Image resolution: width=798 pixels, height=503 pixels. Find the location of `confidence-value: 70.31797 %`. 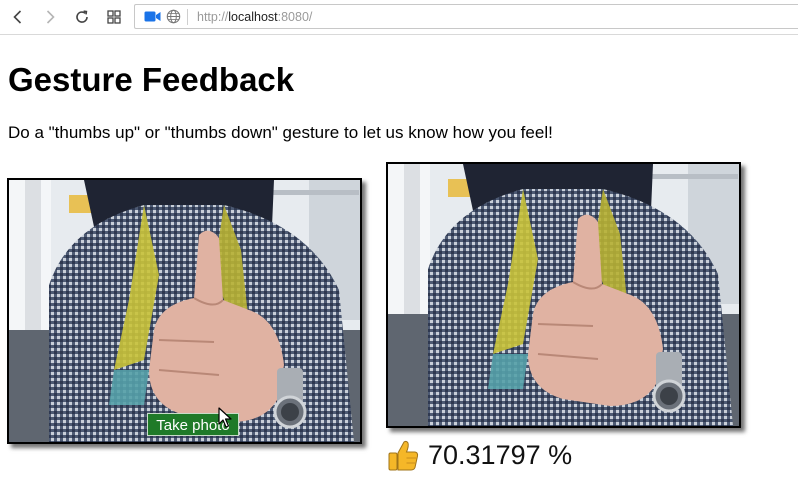

confidence-value: 70.31797 % is located at coordinates (500, 455).